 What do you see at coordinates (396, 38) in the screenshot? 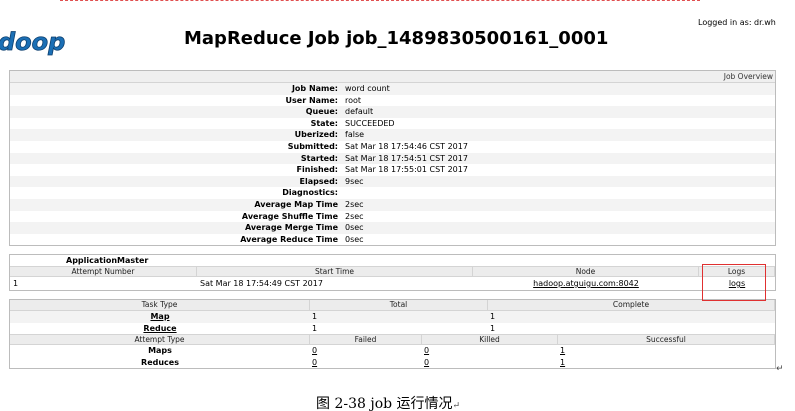
I see `page-title: MapReduce Job job_1489830500161_0001` at bounding box center [396, 38].